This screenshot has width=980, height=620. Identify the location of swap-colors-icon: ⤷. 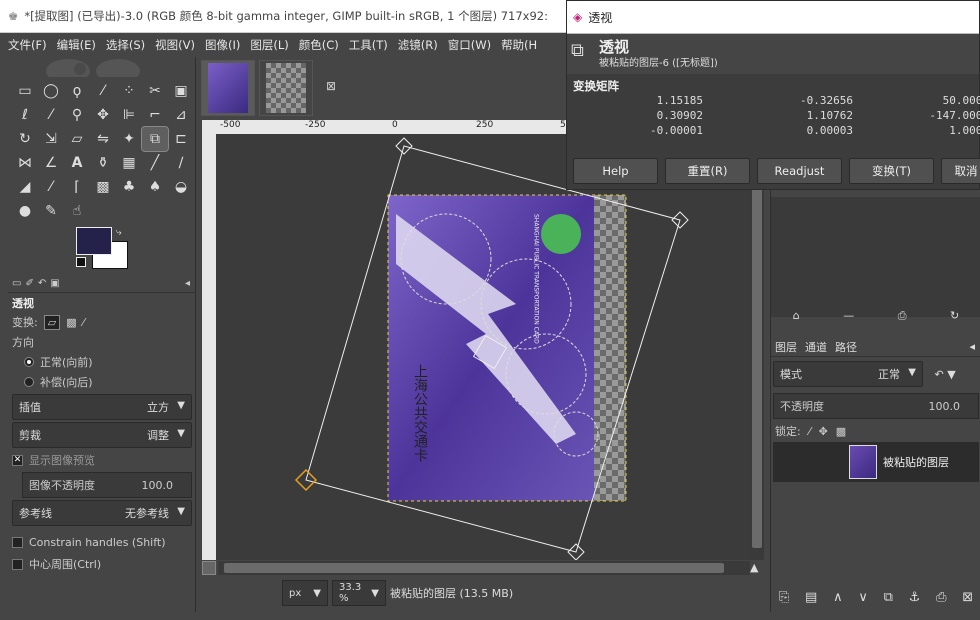
(119, 232).